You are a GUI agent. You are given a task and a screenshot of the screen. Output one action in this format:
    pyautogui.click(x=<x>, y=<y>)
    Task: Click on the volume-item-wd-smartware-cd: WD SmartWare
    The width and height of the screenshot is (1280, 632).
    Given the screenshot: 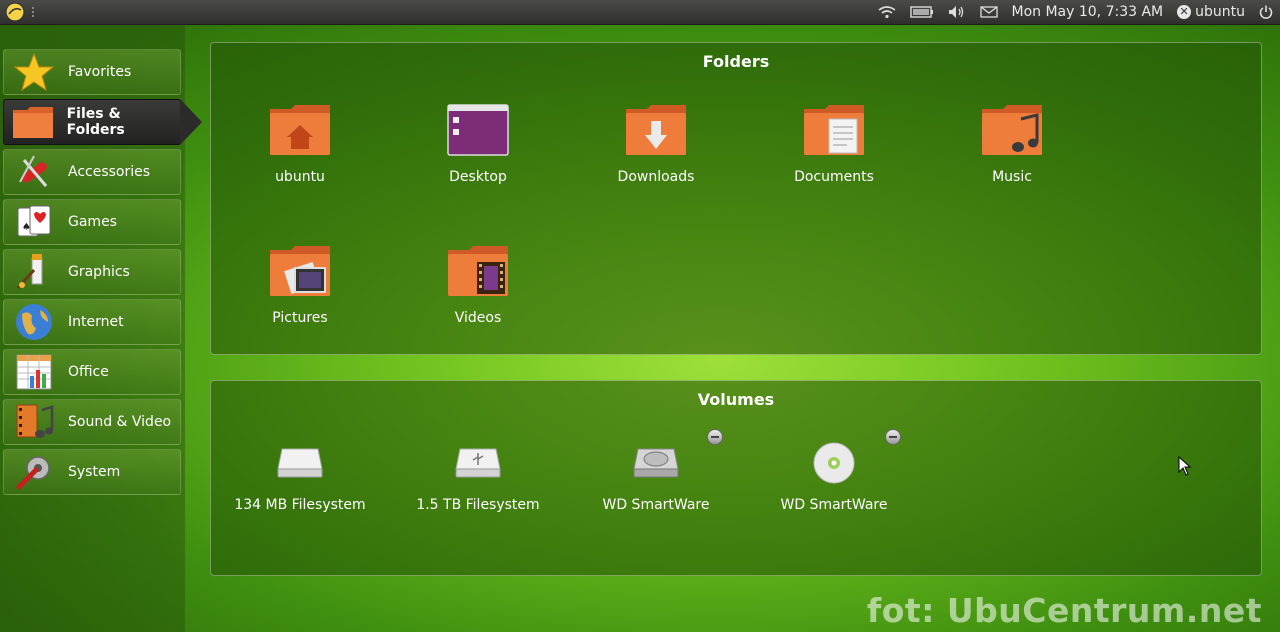 What is the action you would take?
    pyautogui.click(x=834, y=473)
    